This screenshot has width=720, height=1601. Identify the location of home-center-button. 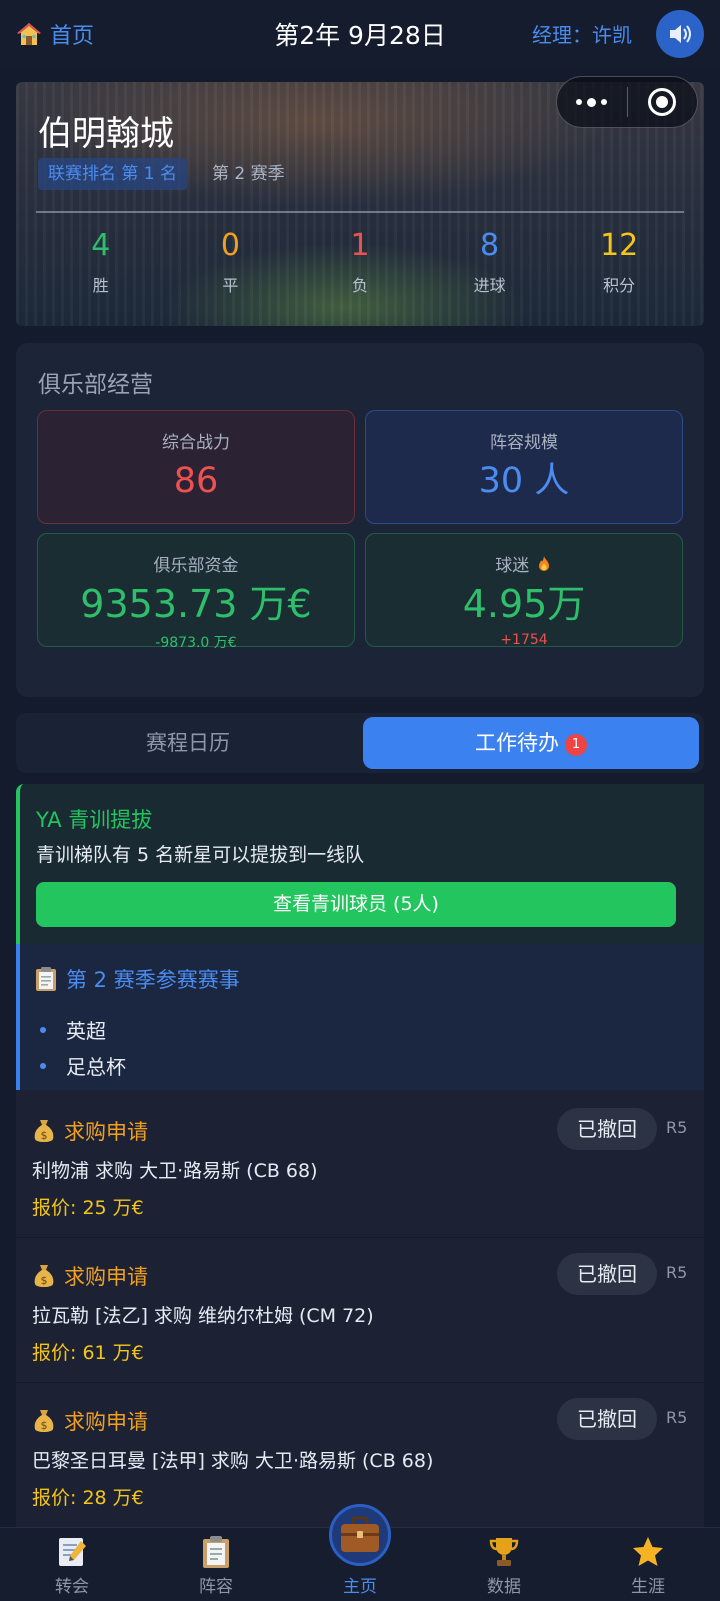
(360, 1535).